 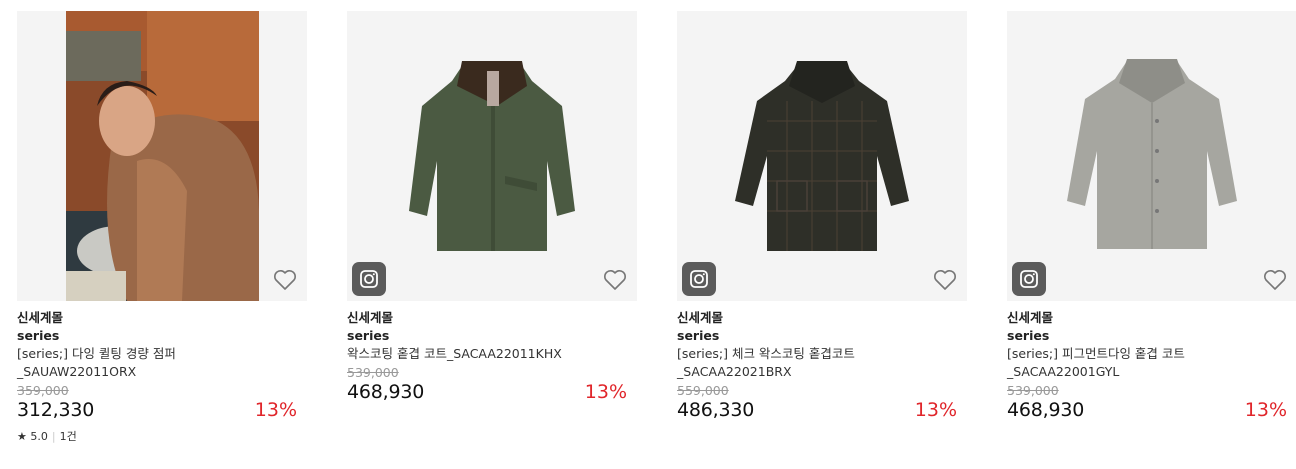 What do you see at coordinates (822, 354) in the screenshot?
I see `product-name-line1: [series;] 체크 왁스코팅 홑겹코트` at bounding box center [822, 354].